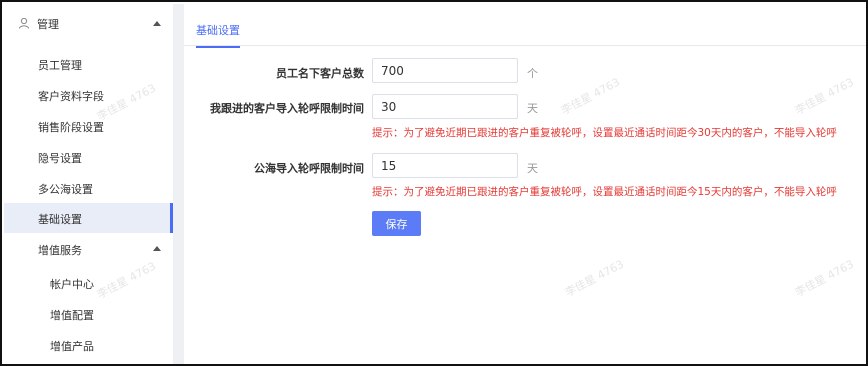 This screenshot has height=366, width=868. I want to click on followup-limit-input, so click(445, 106).